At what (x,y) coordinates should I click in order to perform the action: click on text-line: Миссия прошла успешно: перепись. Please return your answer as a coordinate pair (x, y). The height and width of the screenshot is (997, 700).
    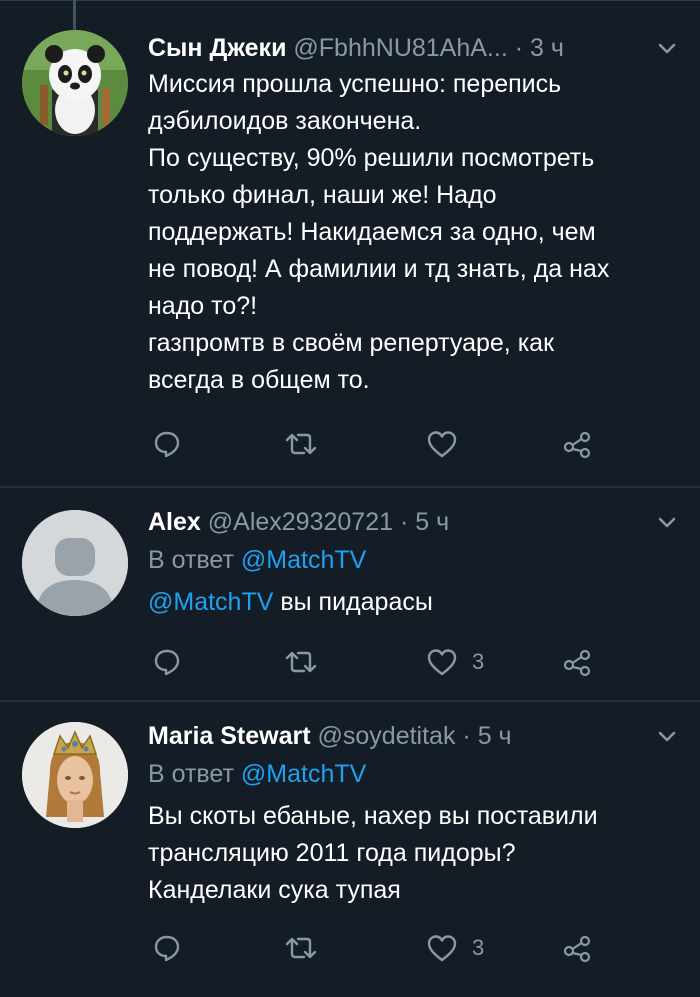
    Looking at the image, I should click on (355, 84).